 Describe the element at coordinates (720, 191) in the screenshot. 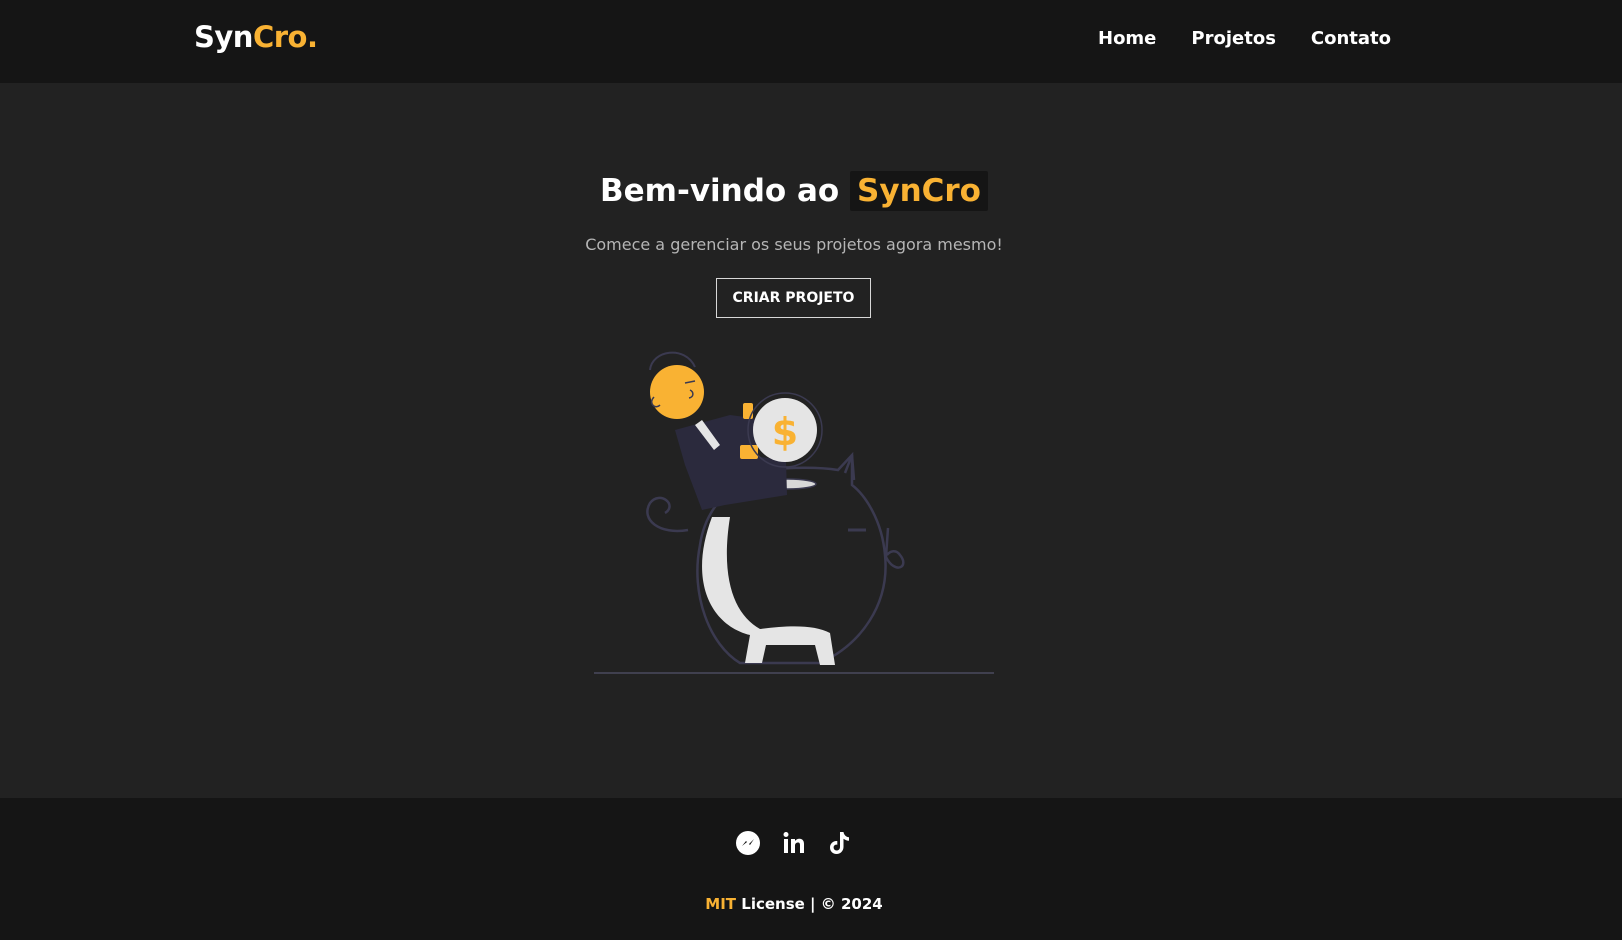

I see `hero-title-prefix: Bem-vindo ao` at that location.